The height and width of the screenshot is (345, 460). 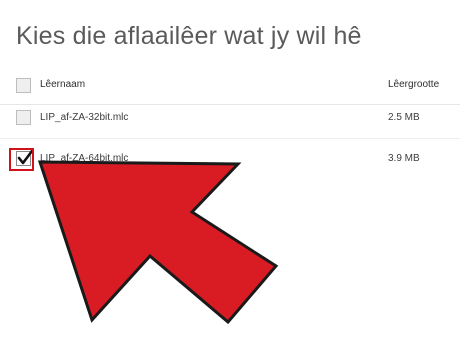 What do you see at coordinates (404, 117) in the screenshot?
I see `file-size: 2.5 MB` at bounding box center [404, 117].